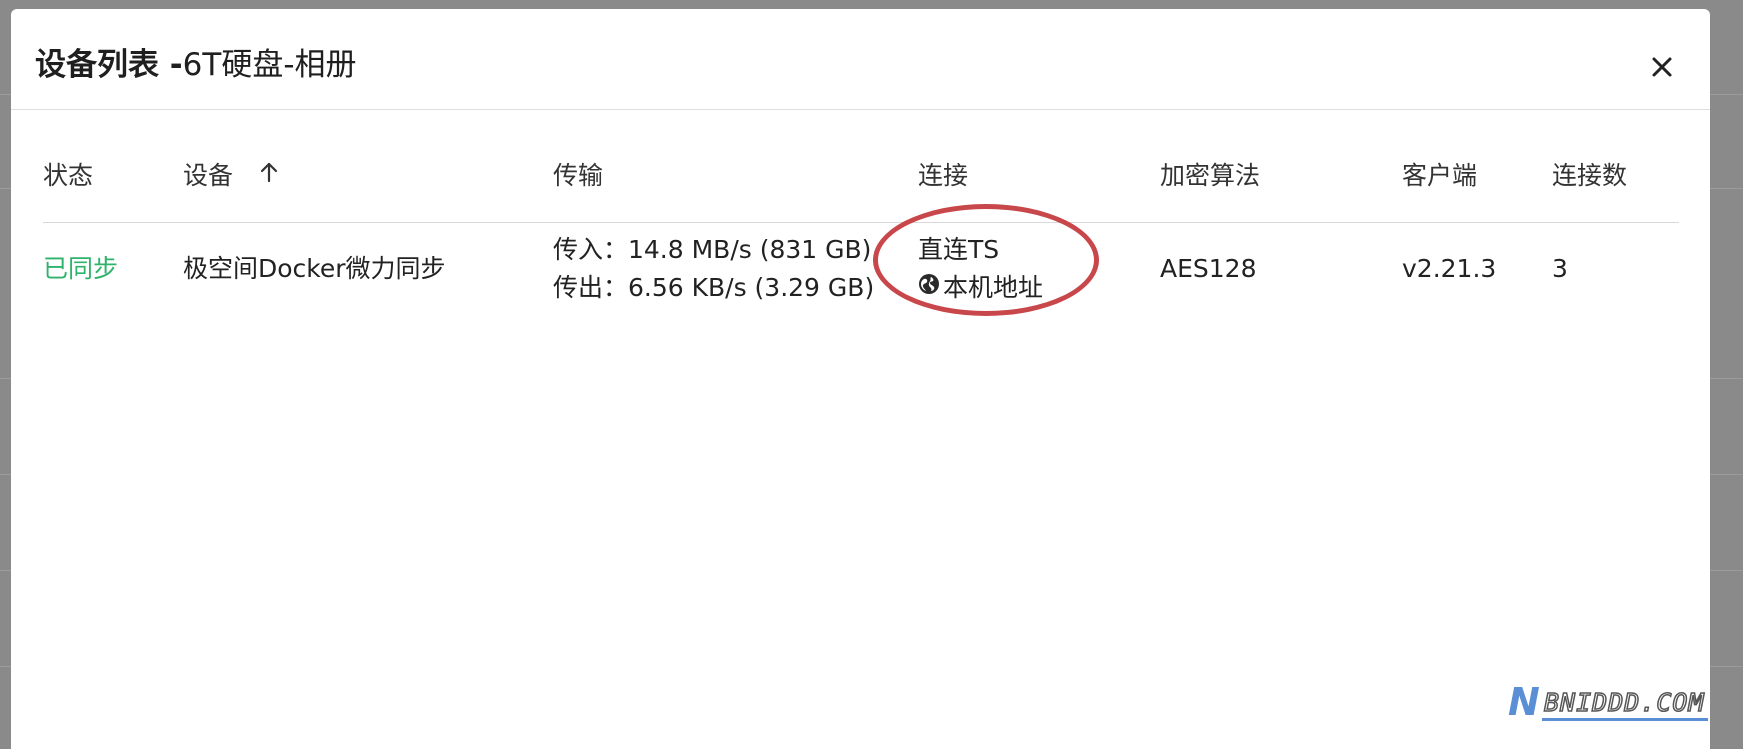 This screenshot has width=1743, height=749. I want to click on column-header-connection: 连接, so click(943, 176).